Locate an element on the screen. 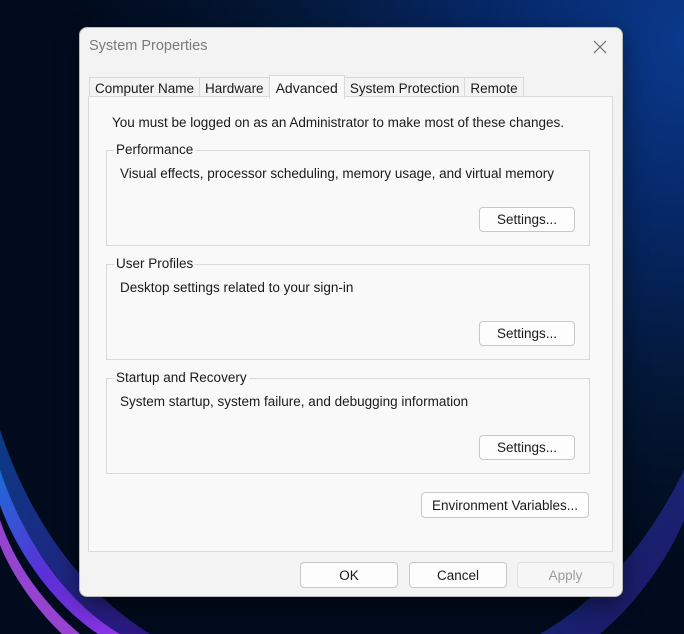 Image resolution: width=684 pixels, height=634 pixels. tab-hardware: Hardware is located at coordinates (234, 87).